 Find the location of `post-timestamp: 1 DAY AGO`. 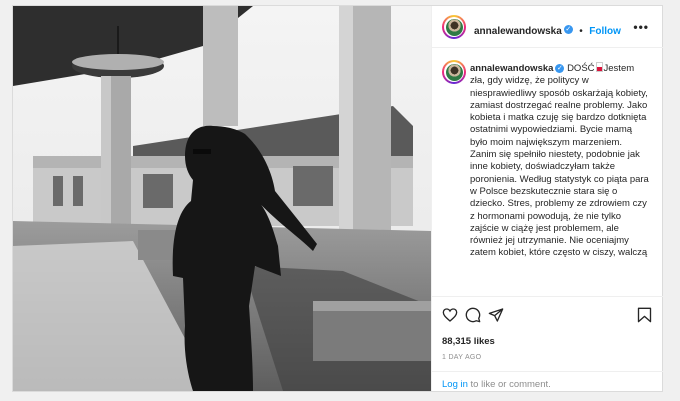

post-timestamp: 1 DAY AGO is located at coordinates (461, 357).